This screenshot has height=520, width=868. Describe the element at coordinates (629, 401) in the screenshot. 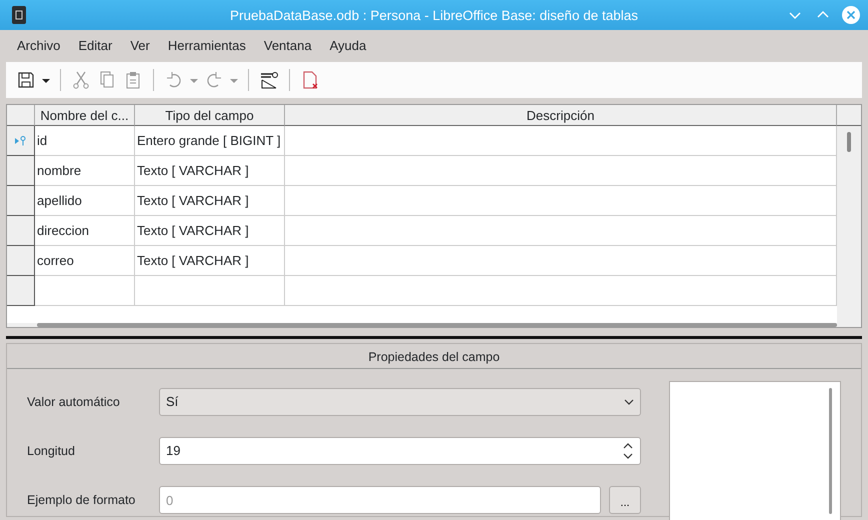

I see `chevron-down-icon` at that location.